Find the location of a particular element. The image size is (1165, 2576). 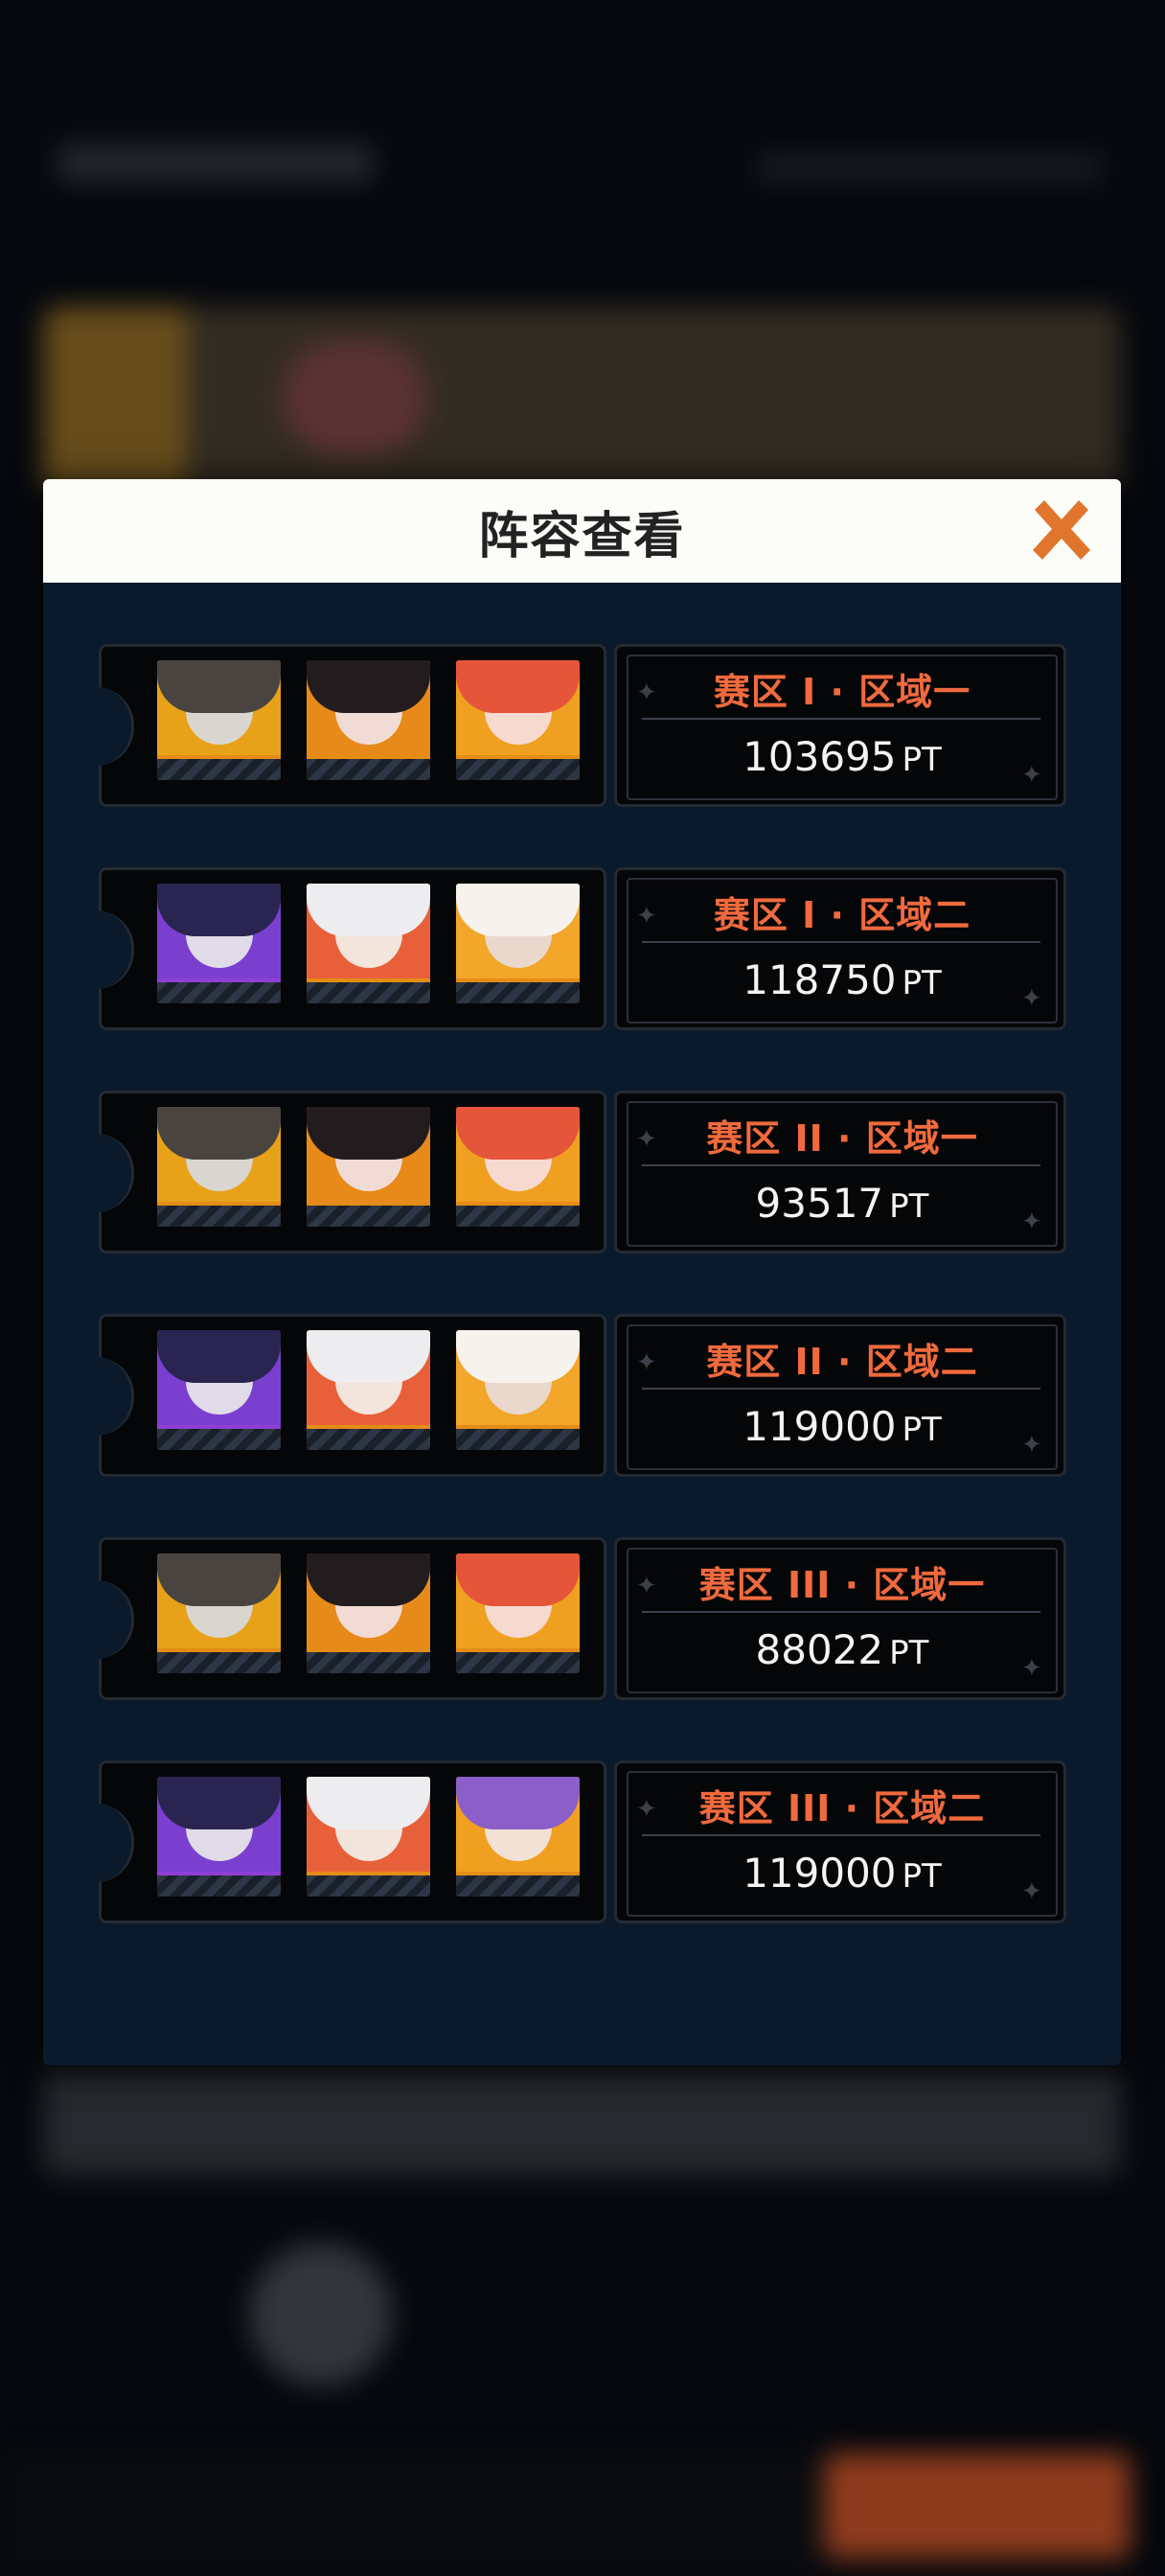

score-ticket: ✦ 赛区 II · 区域一 93517 PT ✦ is located at coordinates (840, 1172).